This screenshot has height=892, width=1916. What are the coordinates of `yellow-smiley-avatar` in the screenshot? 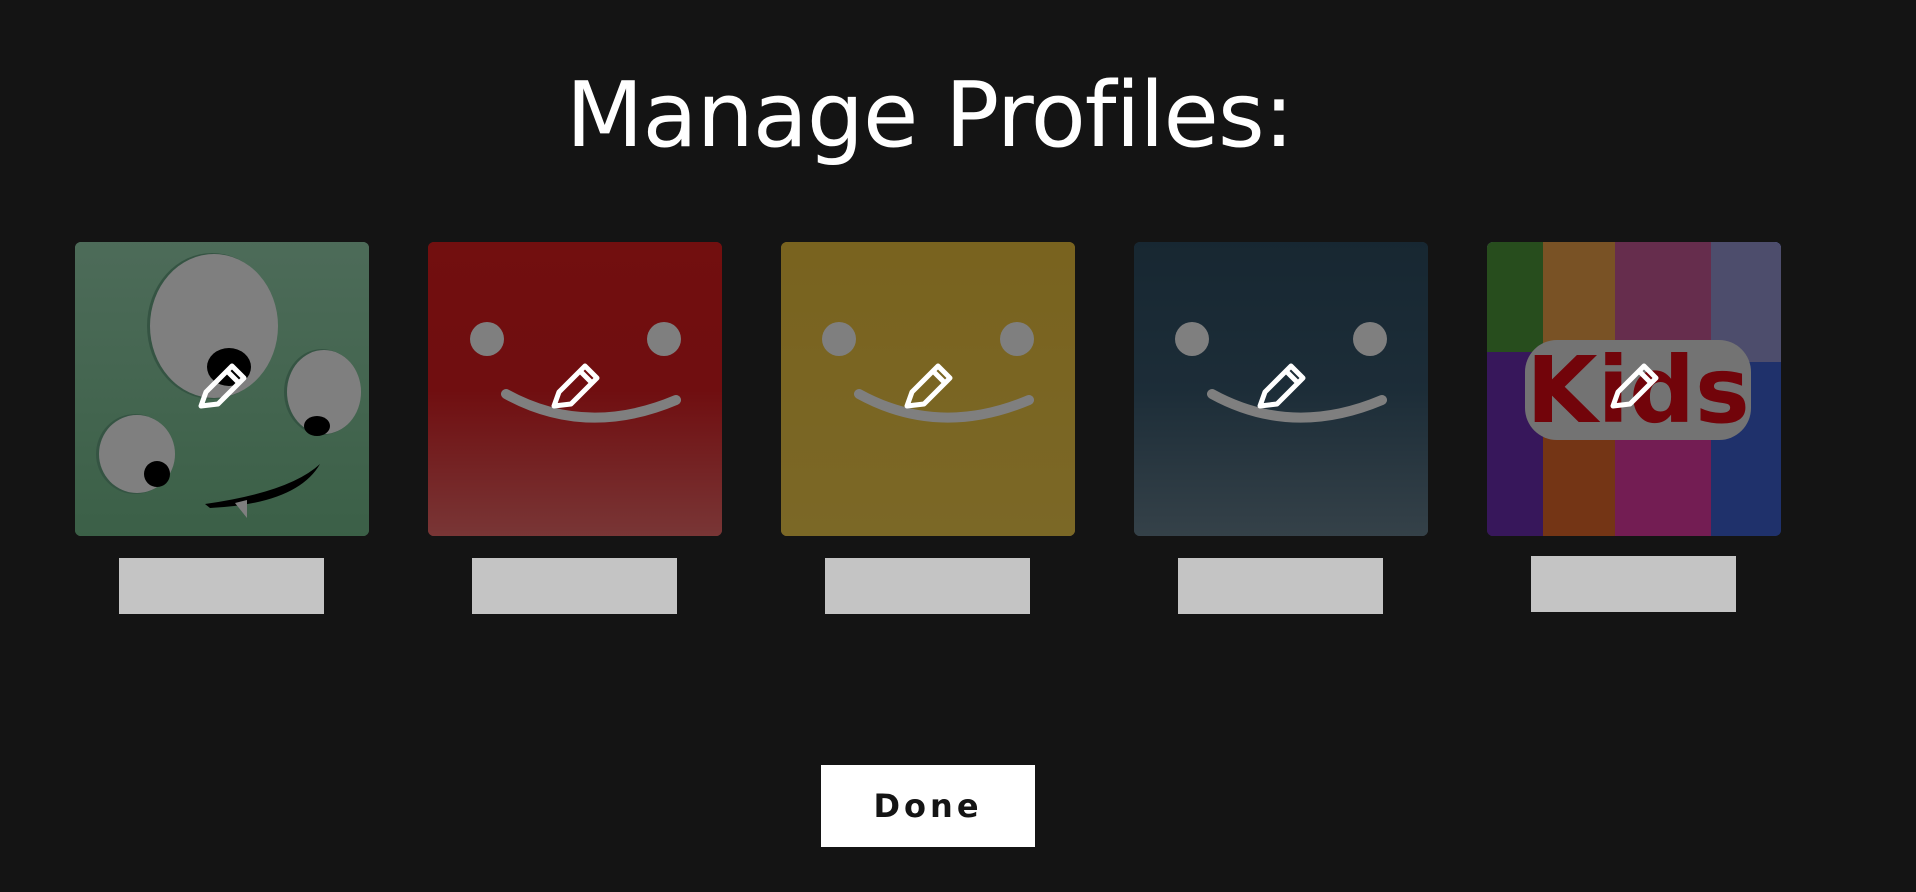 It's located at (928, 389).